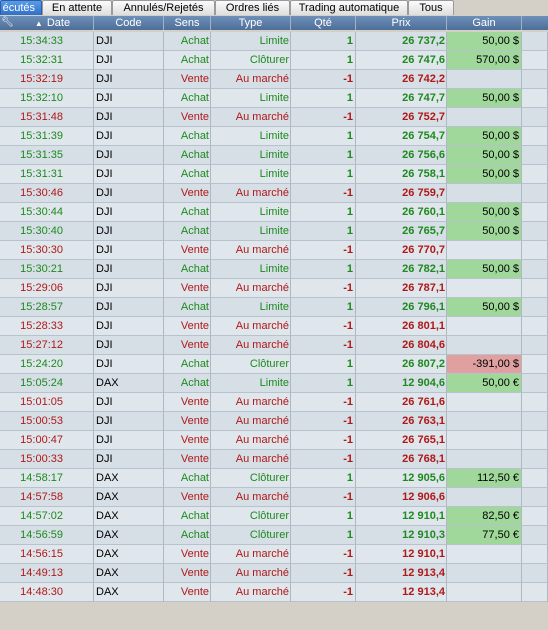 Image resolution: width=548 pixels, height=630 pixels. Describe the element at coordinates (274, 269) in the screenshot. I see `table-row: 15:30:21 DJI Achat Limite 1 26 782,1 50,00 $` at that location.